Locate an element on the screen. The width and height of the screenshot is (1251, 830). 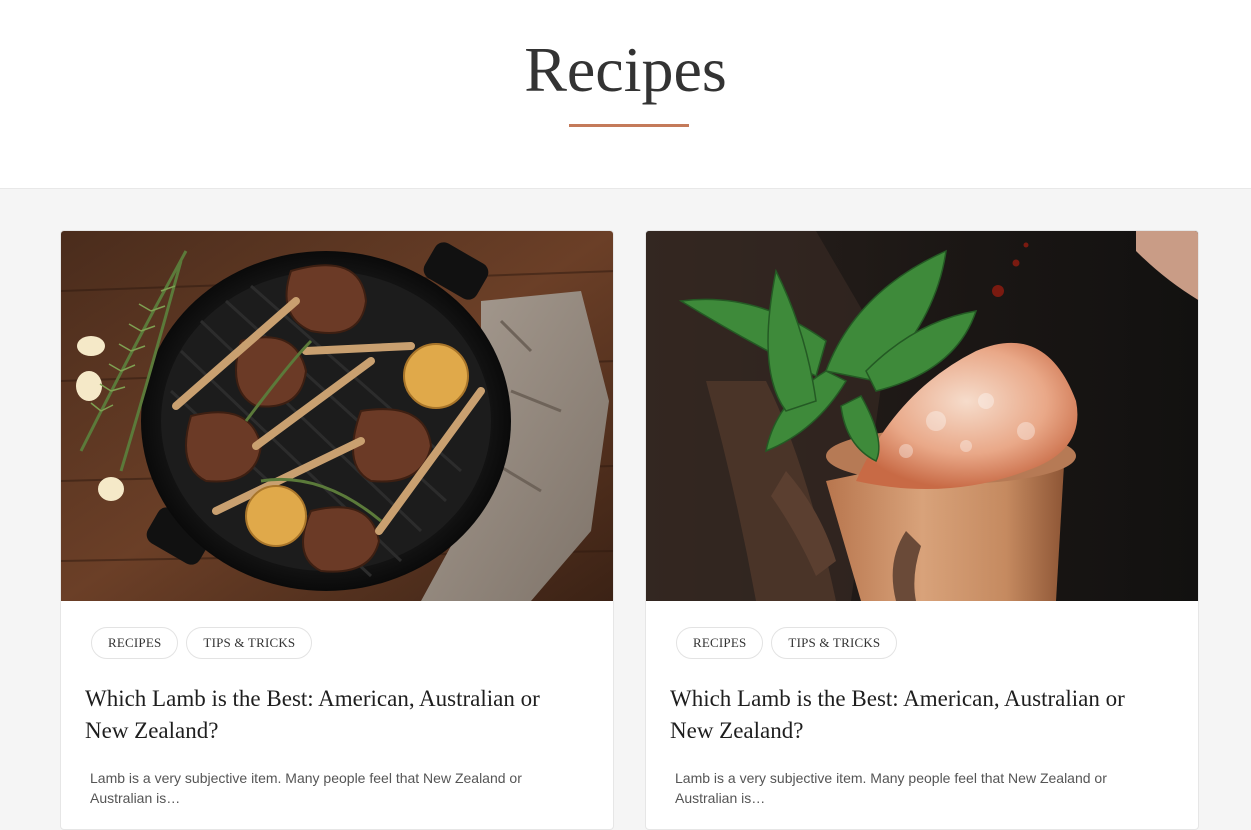
page-title: Recipes is located at coordinates (625, 69).